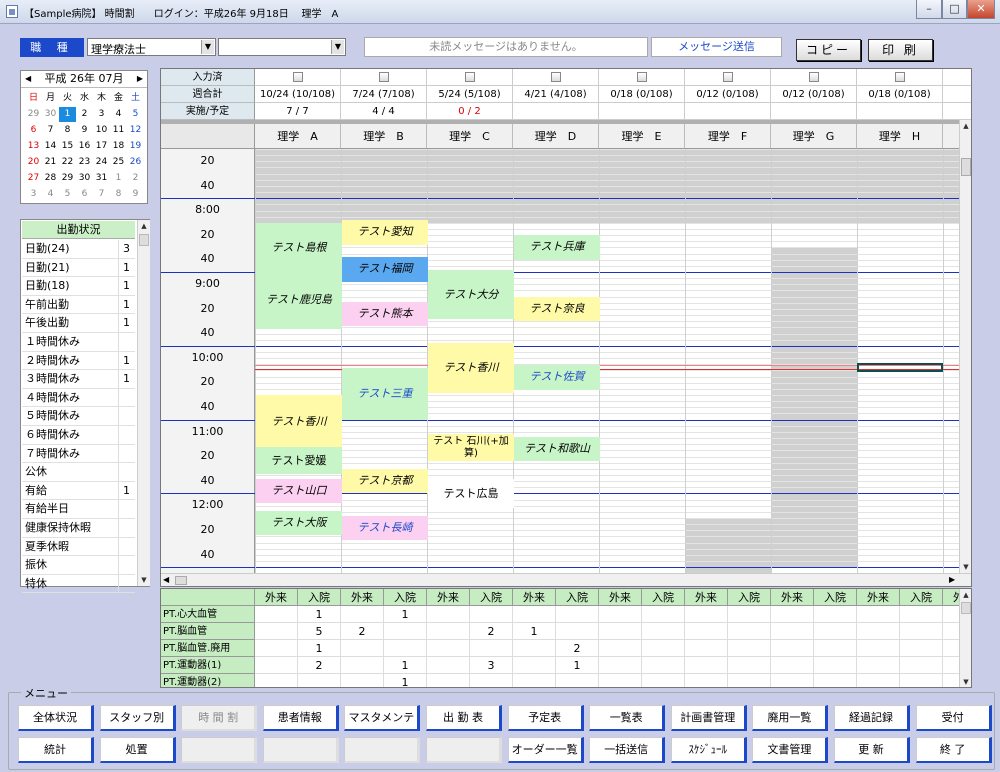  Describe the element at coordinates (382, 718) in the screenshot. I see `menu-button: マスタメンテ` at that location.